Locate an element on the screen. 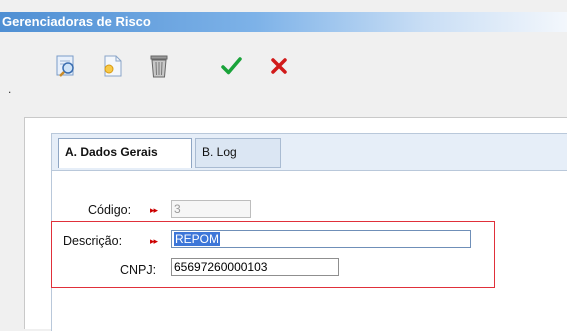 Image resolution: width=567 pixels, height=331 pixels. x-icon is located at coordinates (279, 66).